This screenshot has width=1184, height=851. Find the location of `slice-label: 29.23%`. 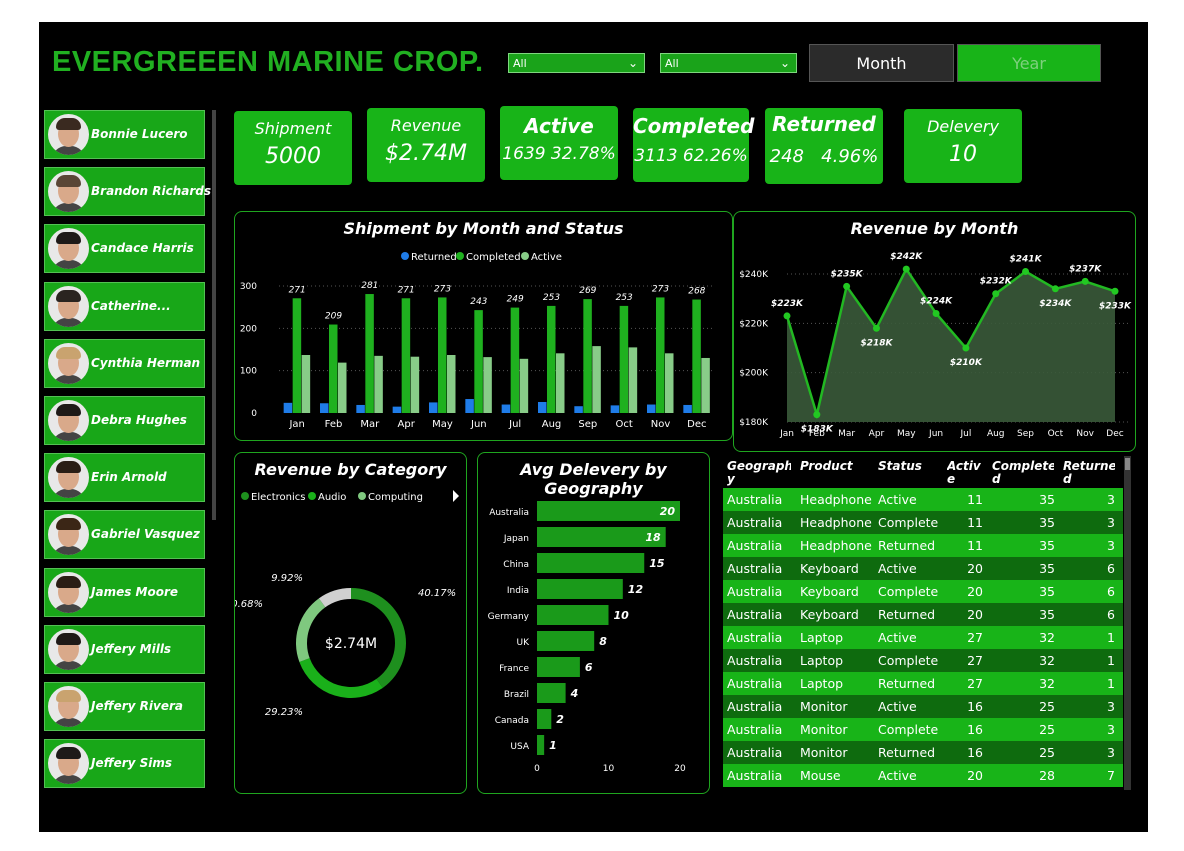

slice-label: 29.23% is located at coordinates (284, 712).